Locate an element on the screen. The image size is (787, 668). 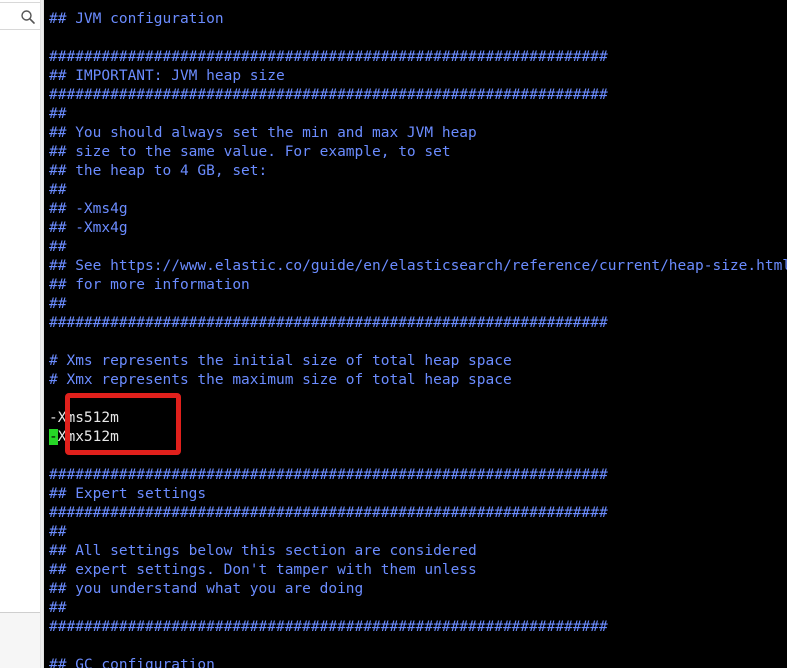
editor-line: ## for more information is located at coordinates (418, 285).